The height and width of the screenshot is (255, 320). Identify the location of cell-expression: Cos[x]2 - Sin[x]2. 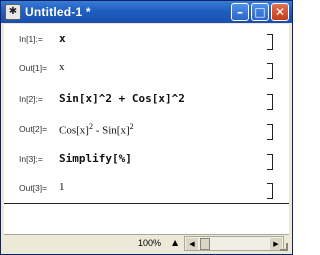
(96, 129).